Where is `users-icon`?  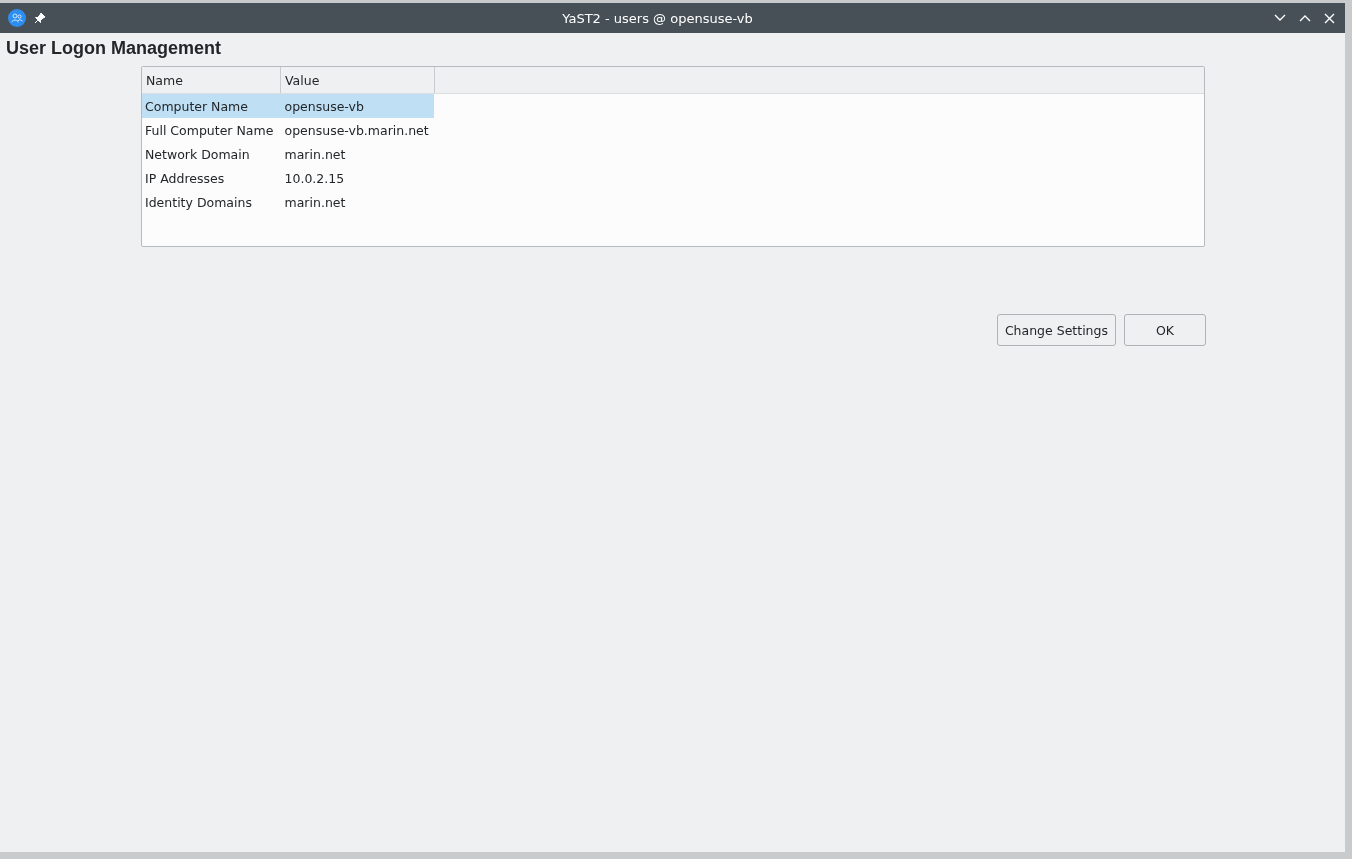
users-icon is located at coordinates (17, 18).